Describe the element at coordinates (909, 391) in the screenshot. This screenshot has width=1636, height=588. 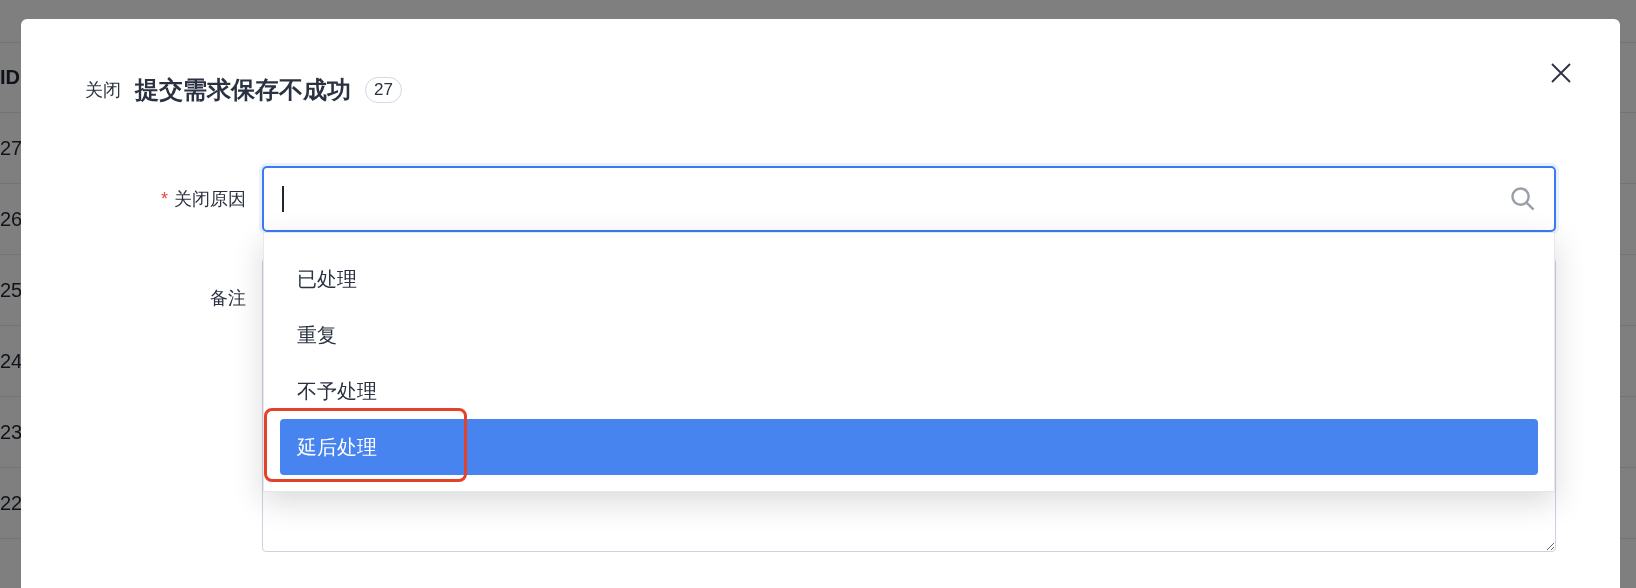
I see `dropdown-option: 不予处理` at that location.